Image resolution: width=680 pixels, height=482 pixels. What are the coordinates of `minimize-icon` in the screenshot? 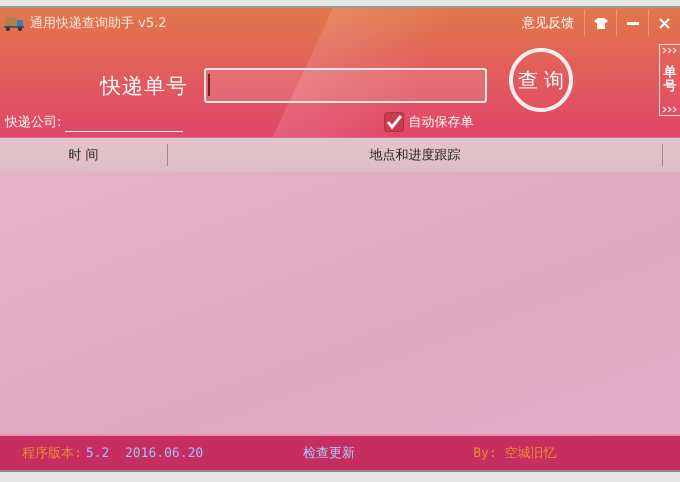 It's located at (632, 23).